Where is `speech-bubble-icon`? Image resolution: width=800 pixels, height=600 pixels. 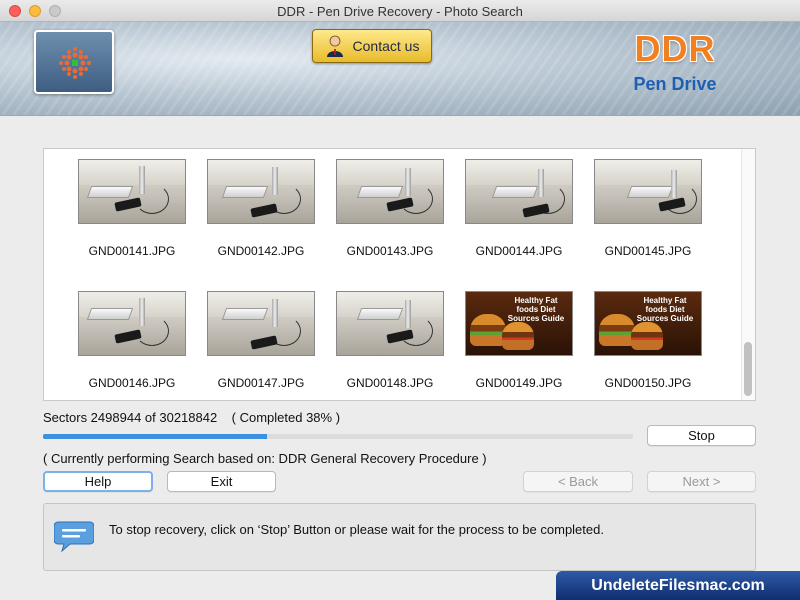
speech-bubble-icon is located at coordinates (74, 537).